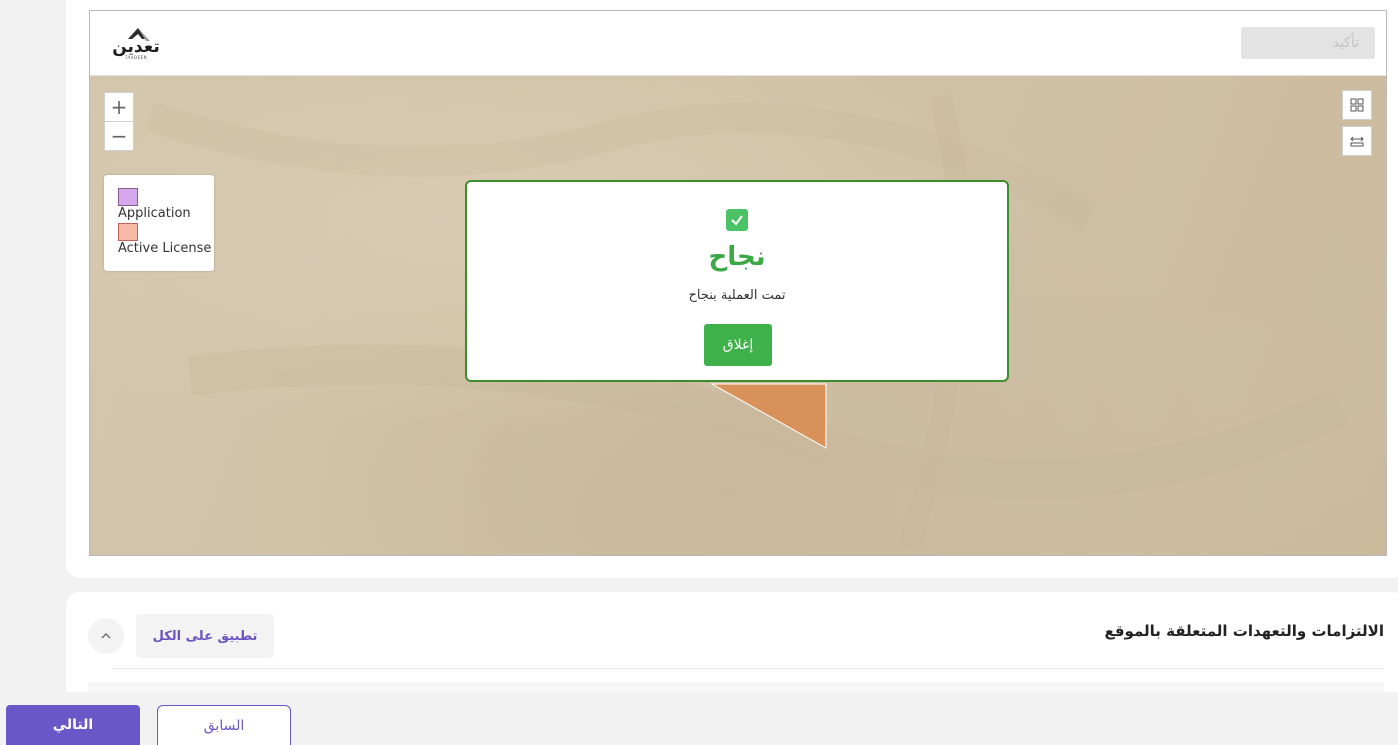 This screenshot has width=1398, height=745. I want to click on zoom-in-button: +, so click(119, 107).